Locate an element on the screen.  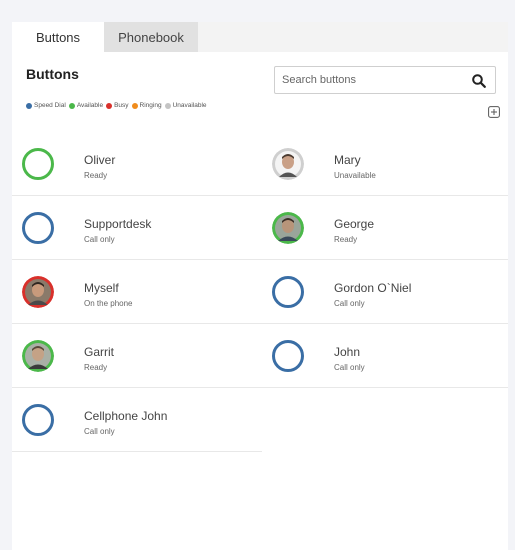
tab-buttons: Buttons is located at coordinates (58, 37).